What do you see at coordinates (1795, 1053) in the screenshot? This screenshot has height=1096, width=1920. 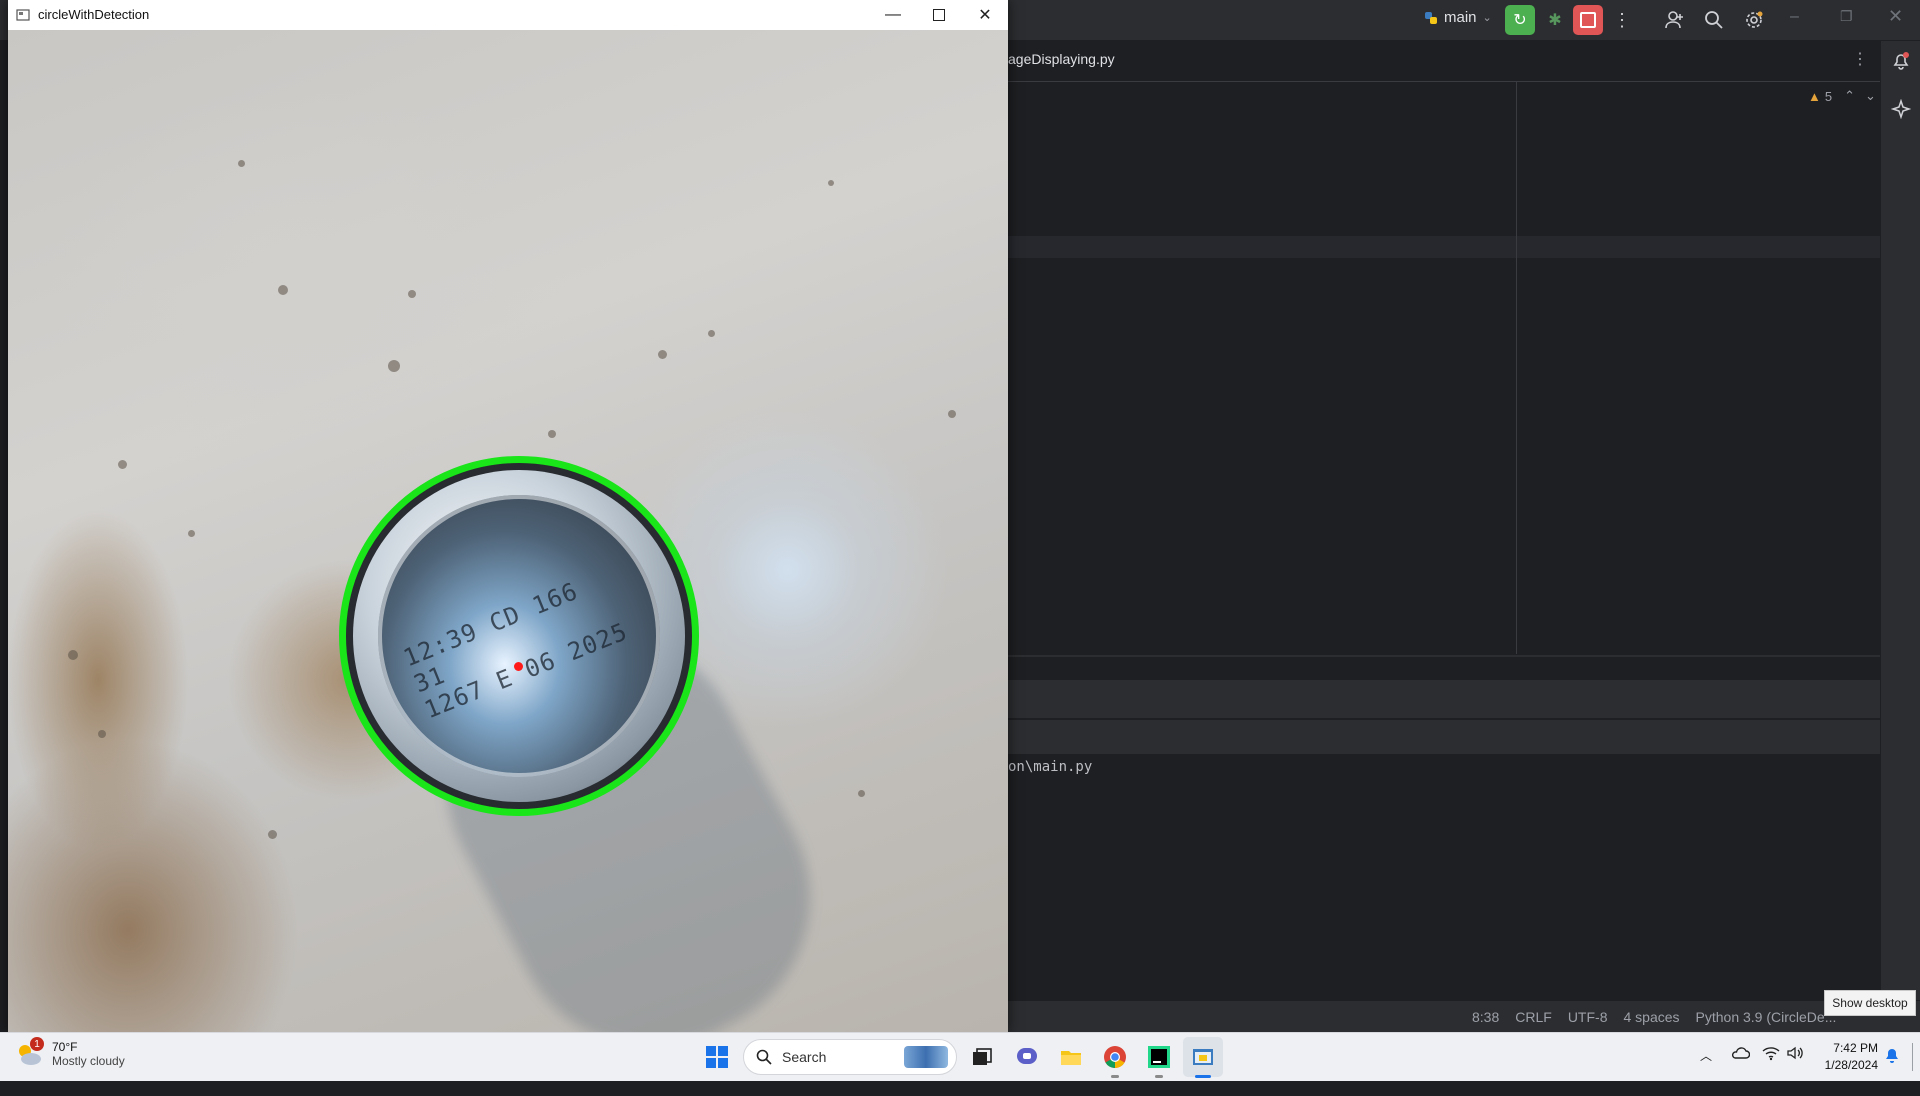 I see `speaker-icon` at bounding box center [1795, 1053].